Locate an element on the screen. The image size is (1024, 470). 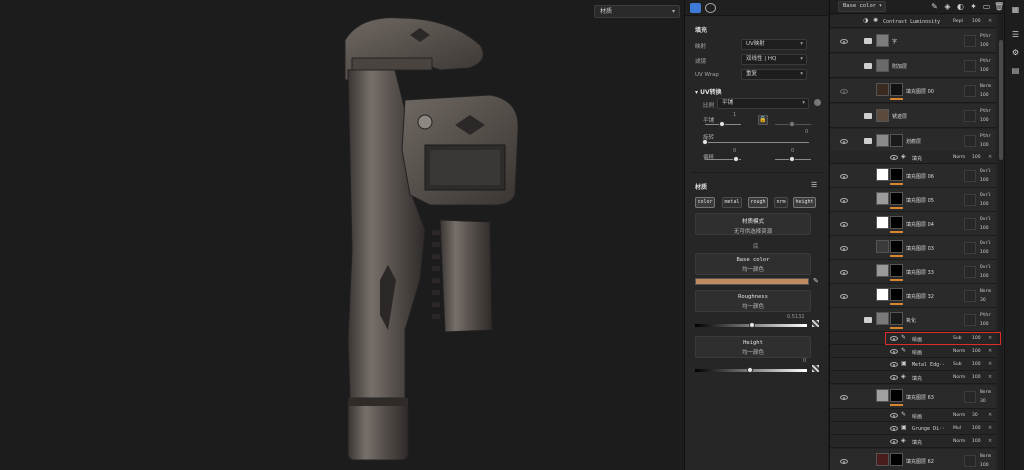
roughness-texture-icon is located at coordinates (815, 323).